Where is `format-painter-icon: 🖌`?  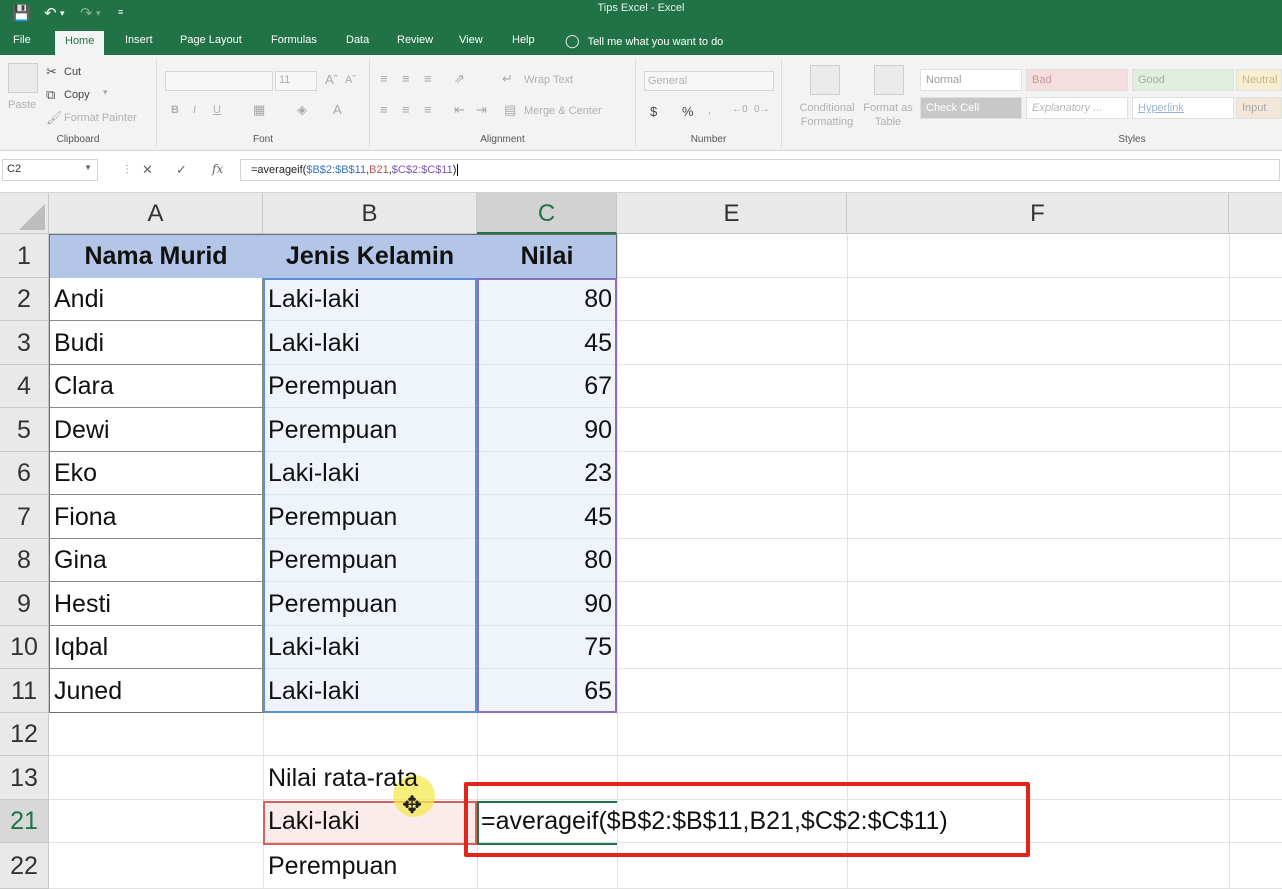 format-painter-icon: 🖌 is located at coordinates (54, 117).